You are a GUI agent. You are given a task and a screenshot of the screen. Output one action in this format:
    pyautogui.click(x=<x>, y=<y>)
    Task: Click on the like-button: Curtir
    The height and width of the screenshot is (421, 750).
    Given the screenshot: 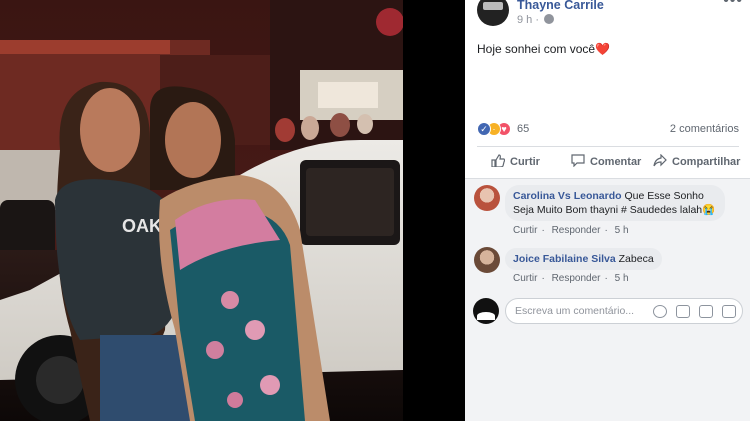 What is the action you would take?
    pyautogui.click(x=515, y=161)
    